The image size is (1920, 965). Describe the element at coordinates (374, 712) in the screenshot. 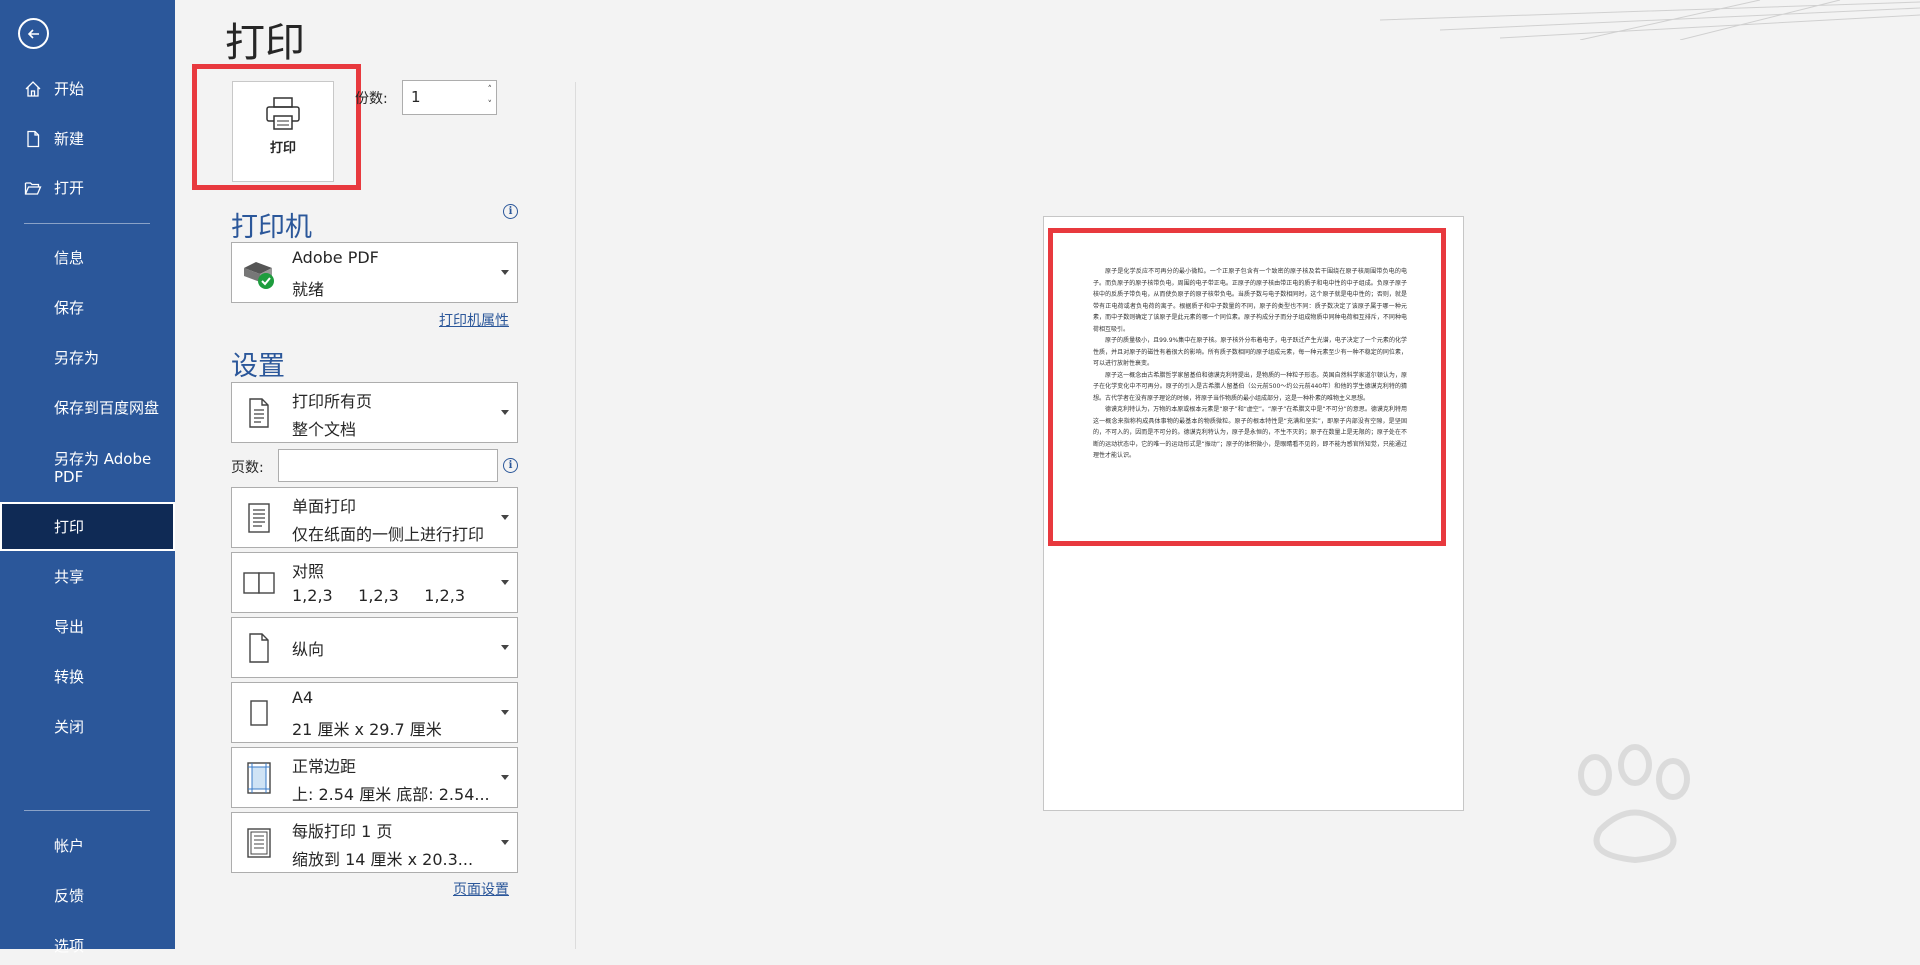

I see `paper-size-dropdown: A4 21 厘米 x 29.7 厘米` at that location.